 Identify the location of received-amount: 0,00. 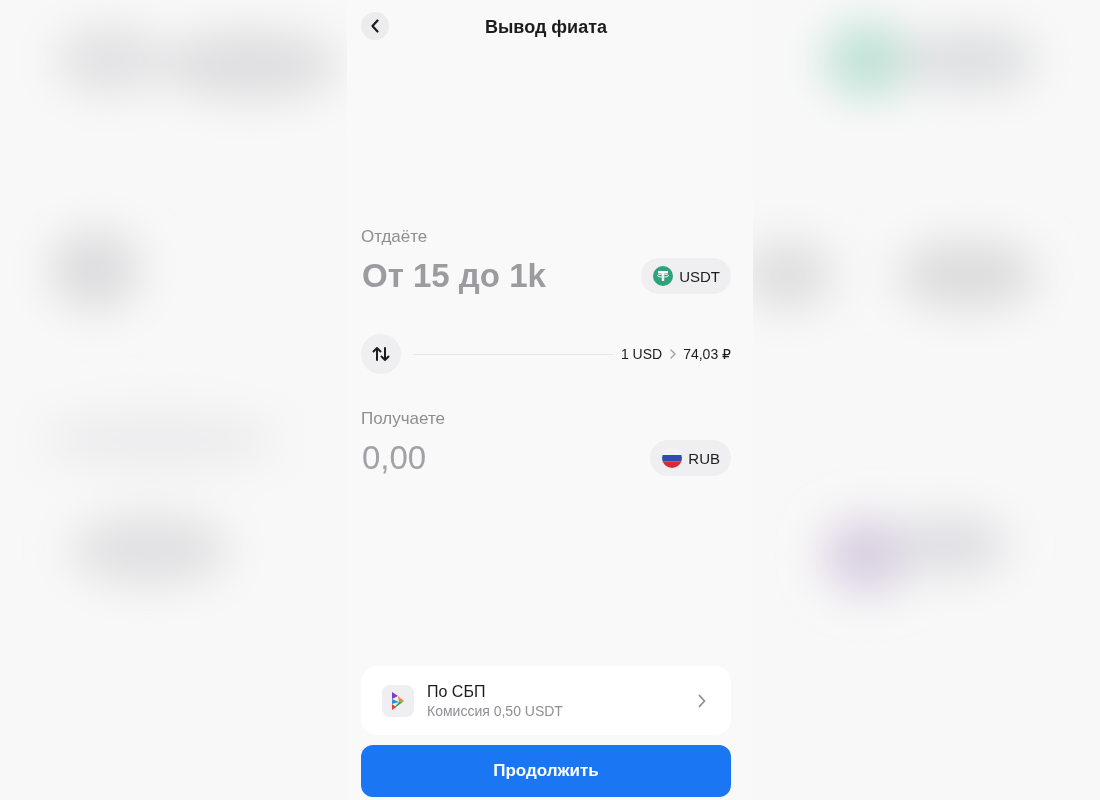
(394, 458).